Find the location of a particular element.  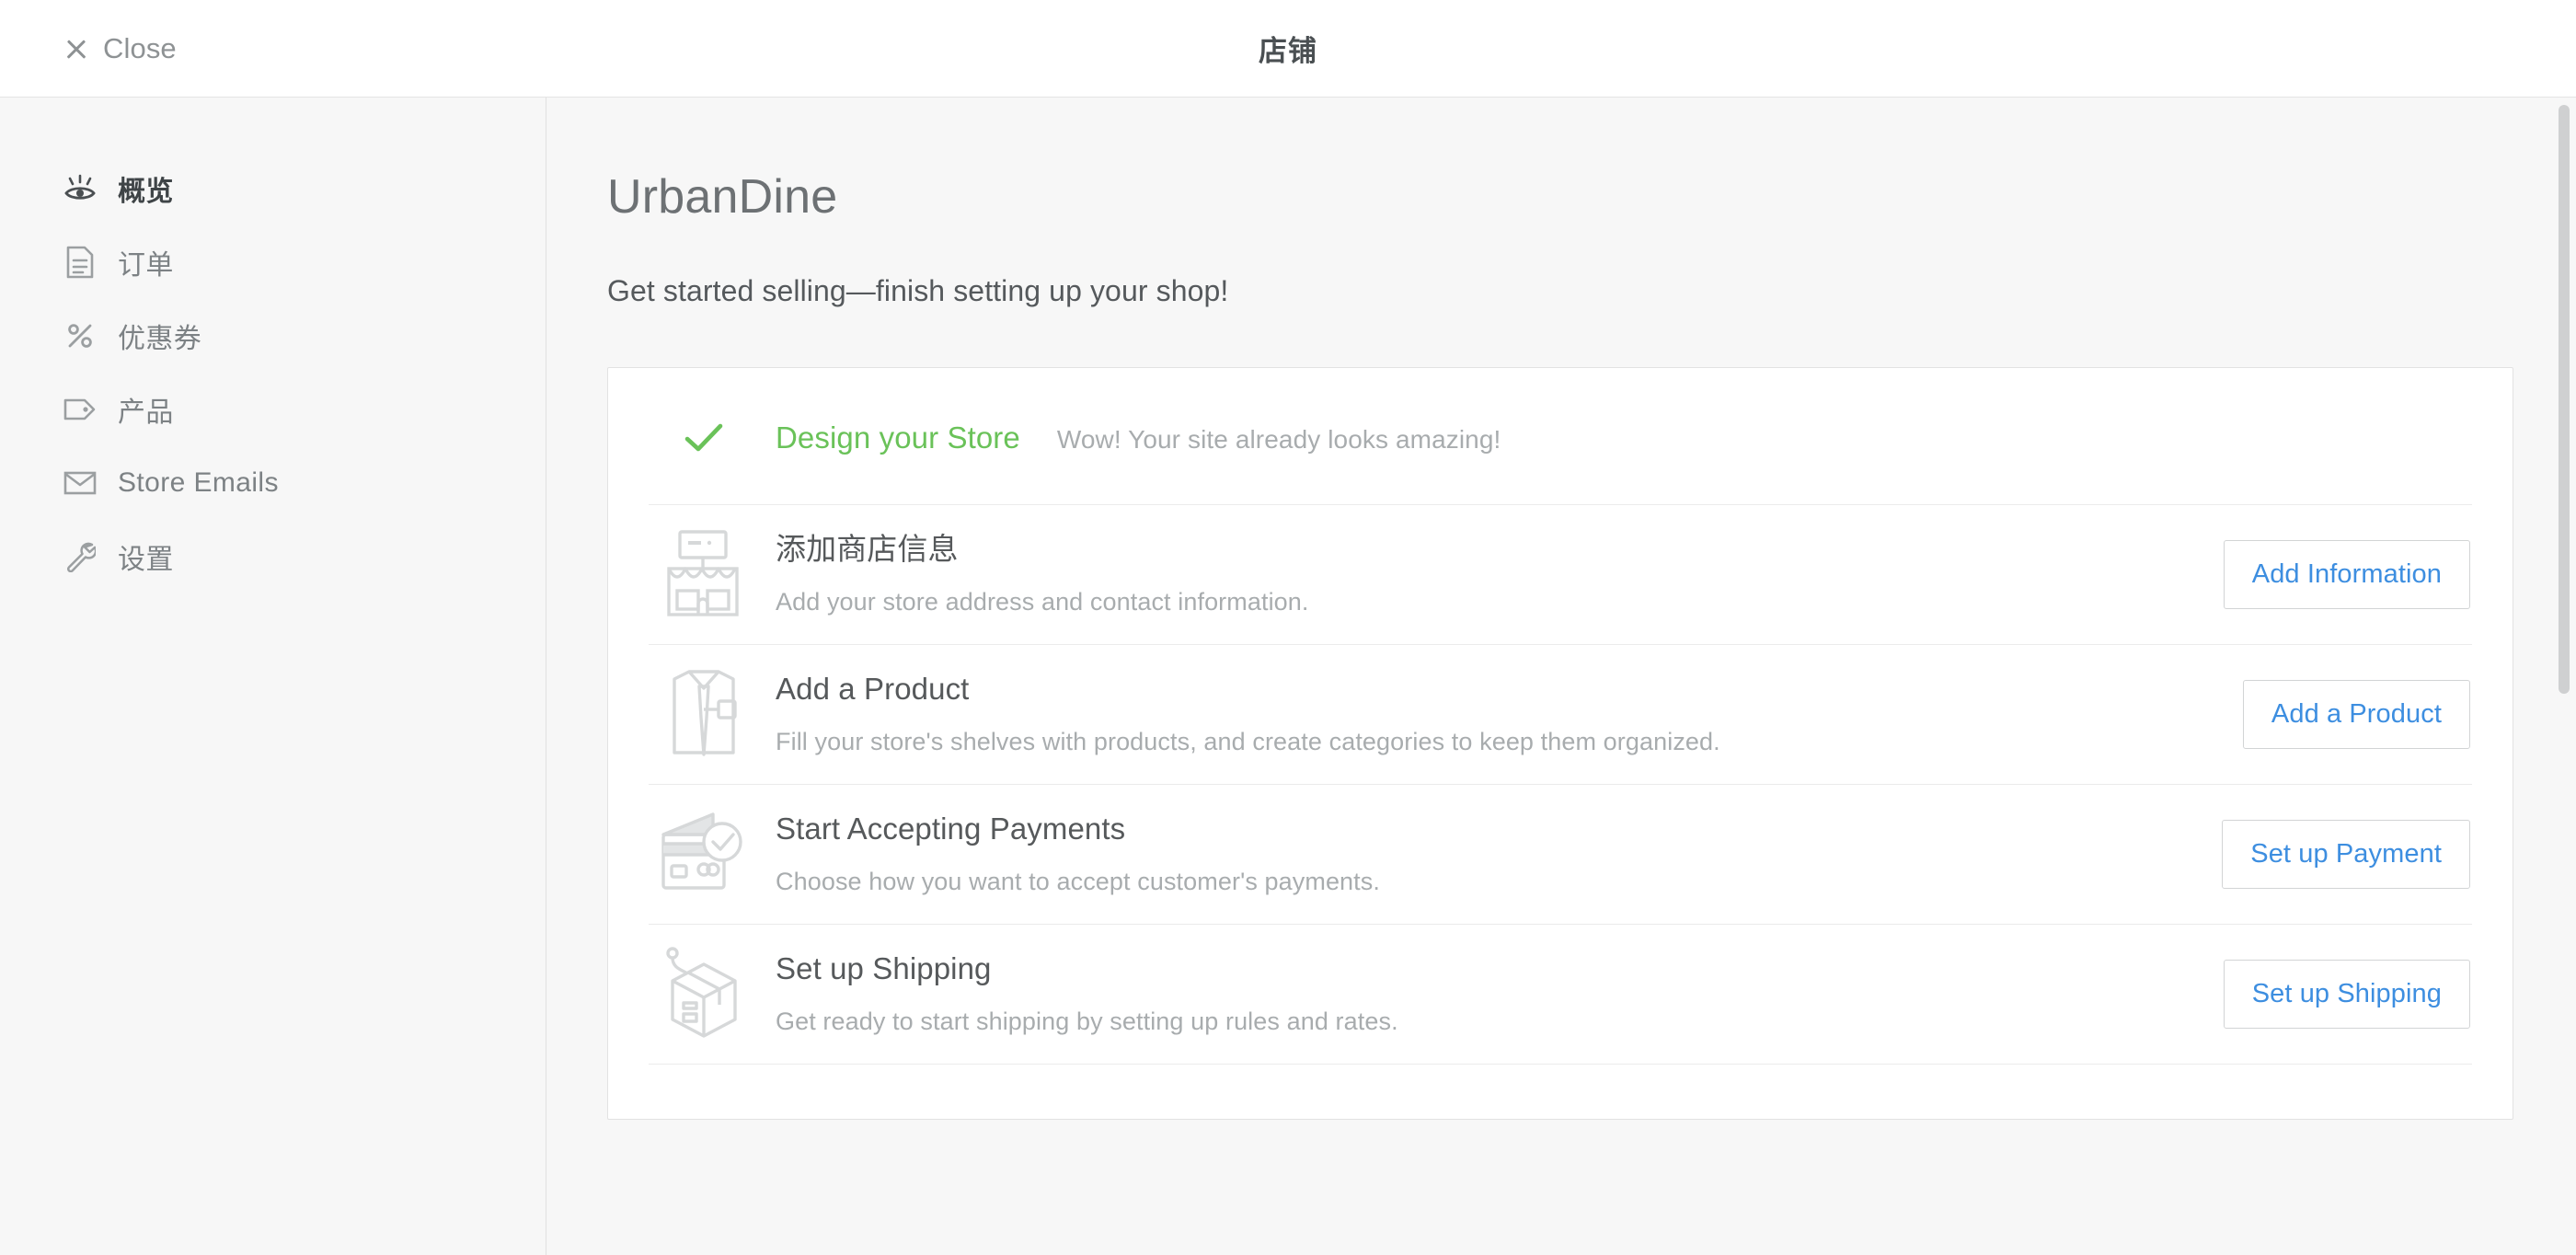

checklist-row-next-partial is located at coordinates (1560, 1091).